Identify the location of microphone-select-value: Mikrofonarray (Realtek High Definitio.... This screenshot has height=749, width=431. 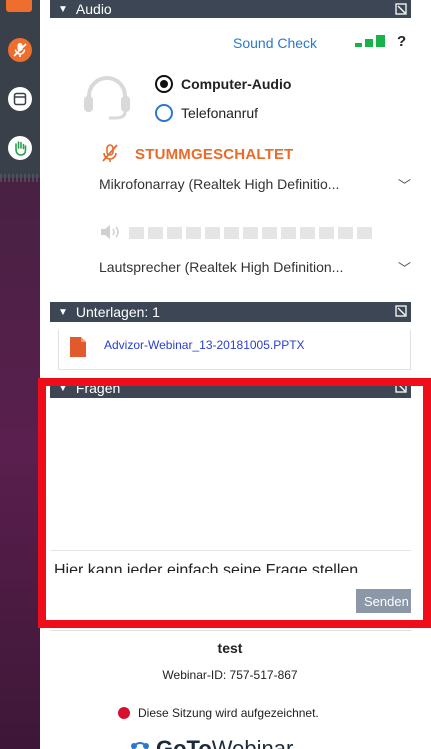
(219, 184).